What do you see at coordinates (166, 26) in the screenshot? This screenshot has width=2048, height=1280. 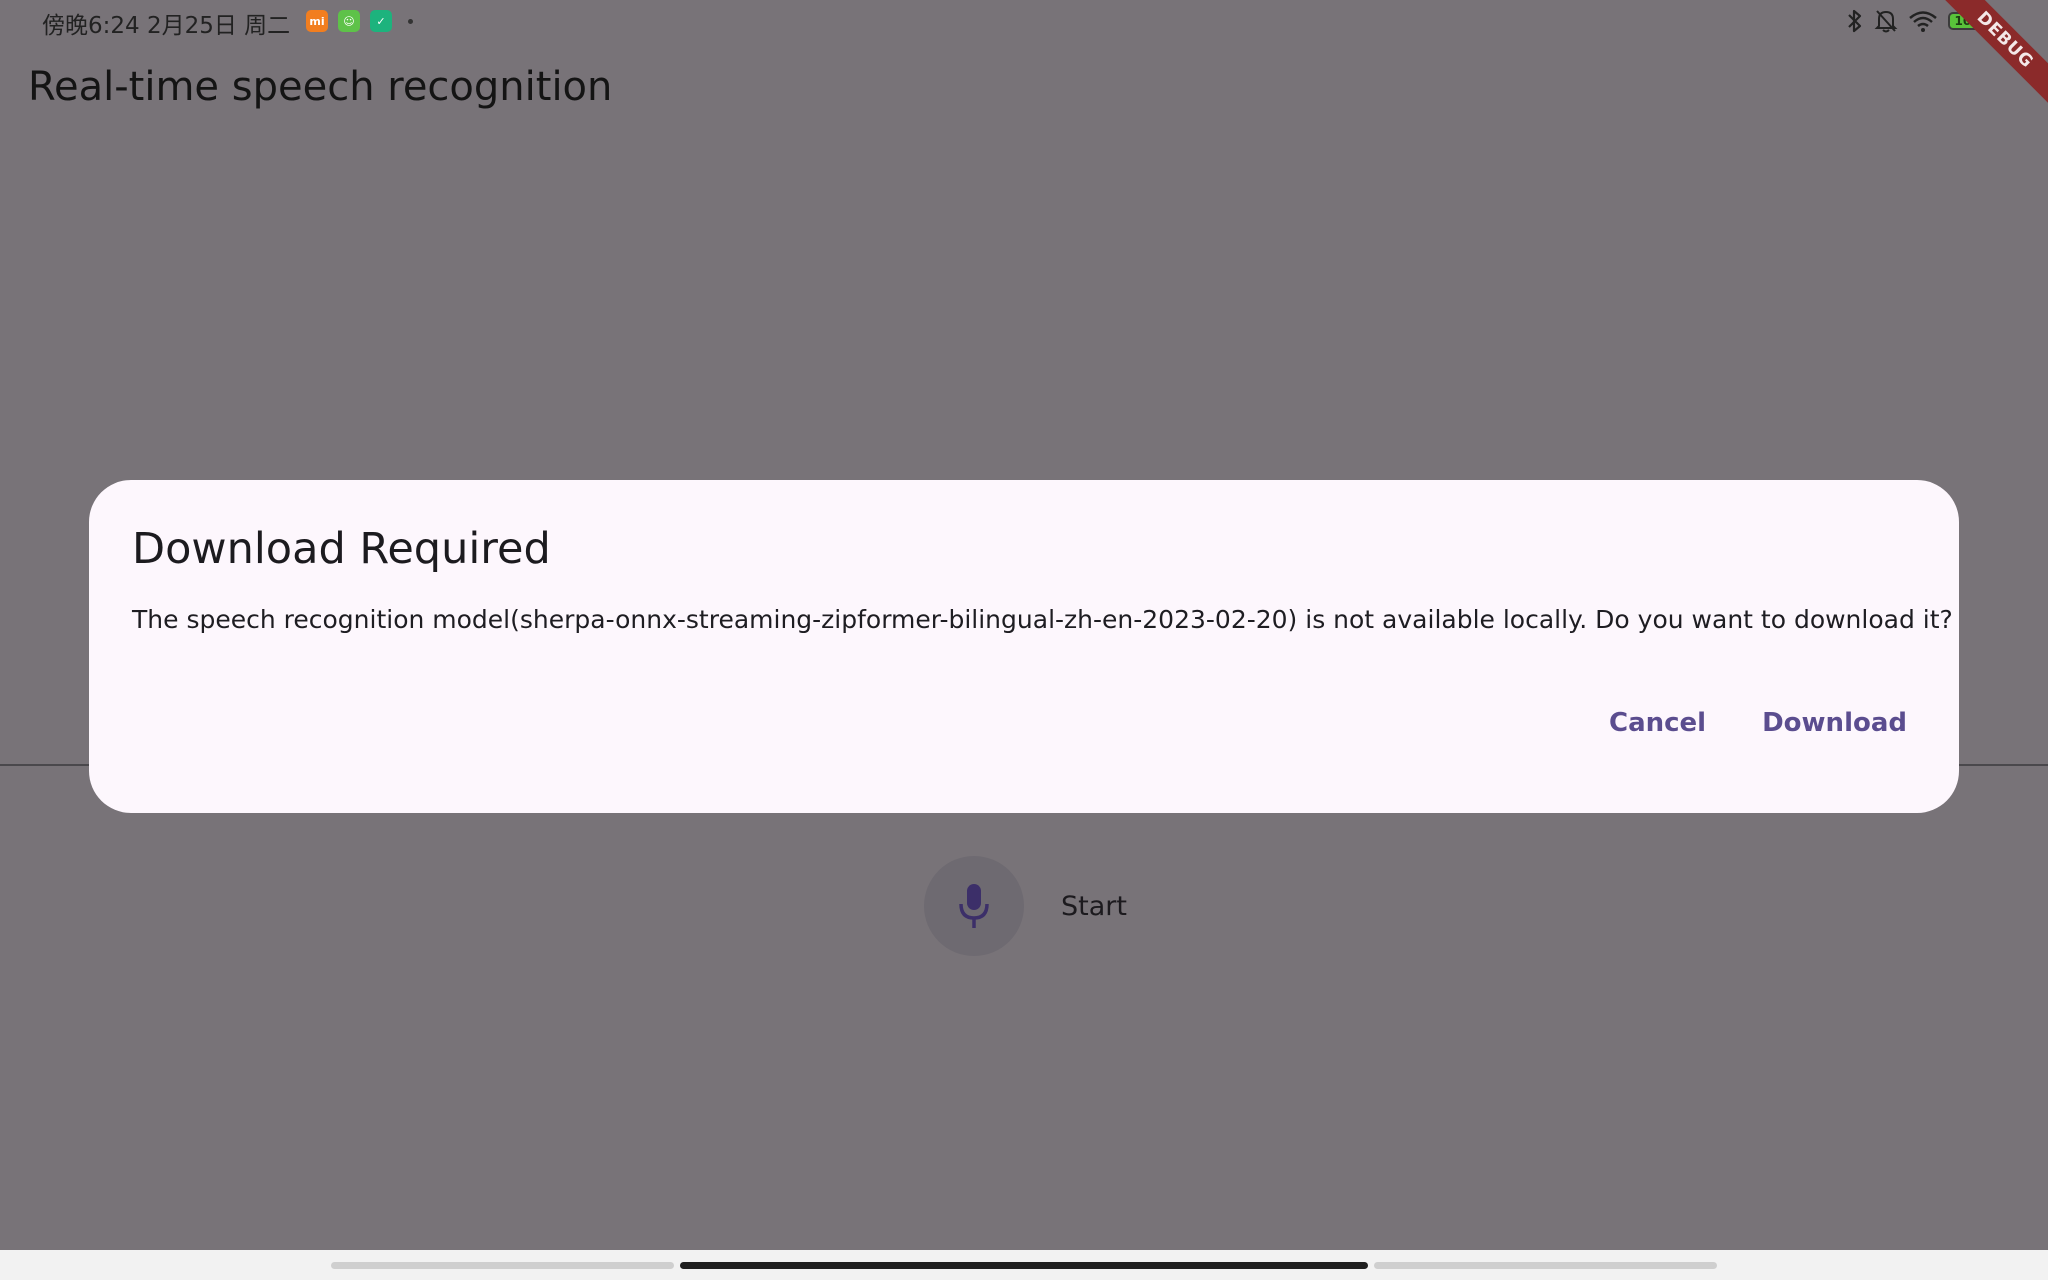 I see `status-time: 傍晚6:24 2月25日 周二` at bounding box center [166, 26].